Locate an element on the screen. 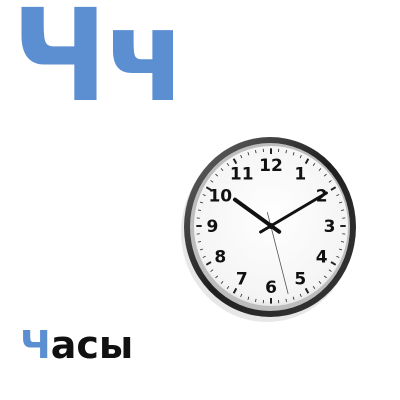 The height and width of the screenshot is (400, 400). clock-numeral: 11 is located at coordinates (242, 174).